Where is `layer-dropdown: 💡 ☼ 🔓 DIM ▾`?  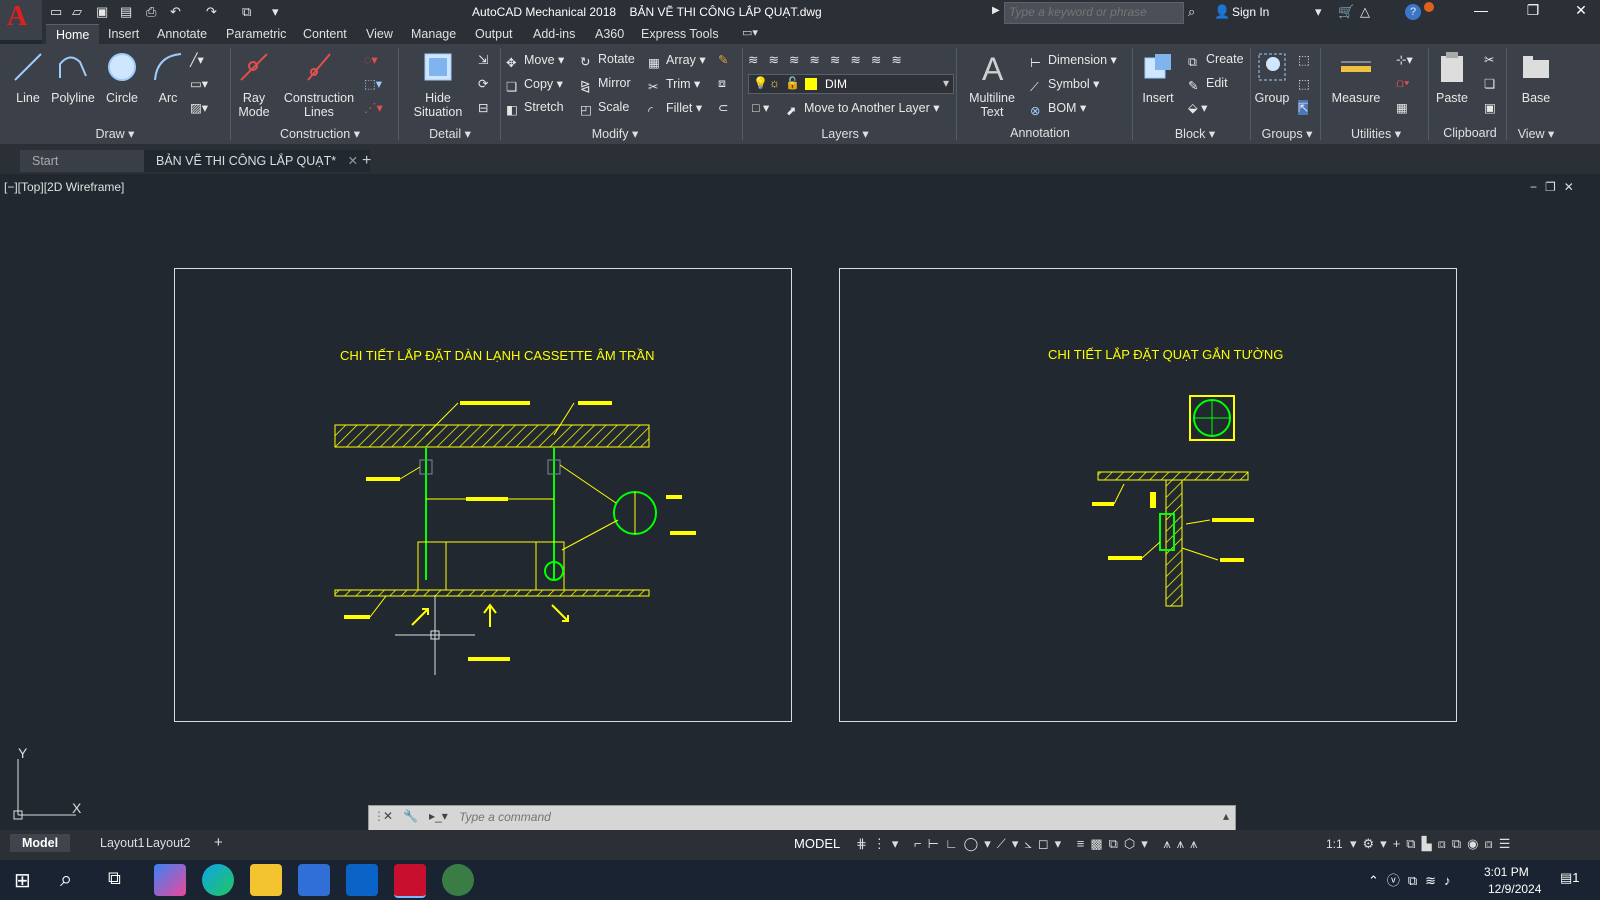
layer-dropdown: 💡 ☼ 🔓 DIM ▾ is located at coordinates (851, 84).